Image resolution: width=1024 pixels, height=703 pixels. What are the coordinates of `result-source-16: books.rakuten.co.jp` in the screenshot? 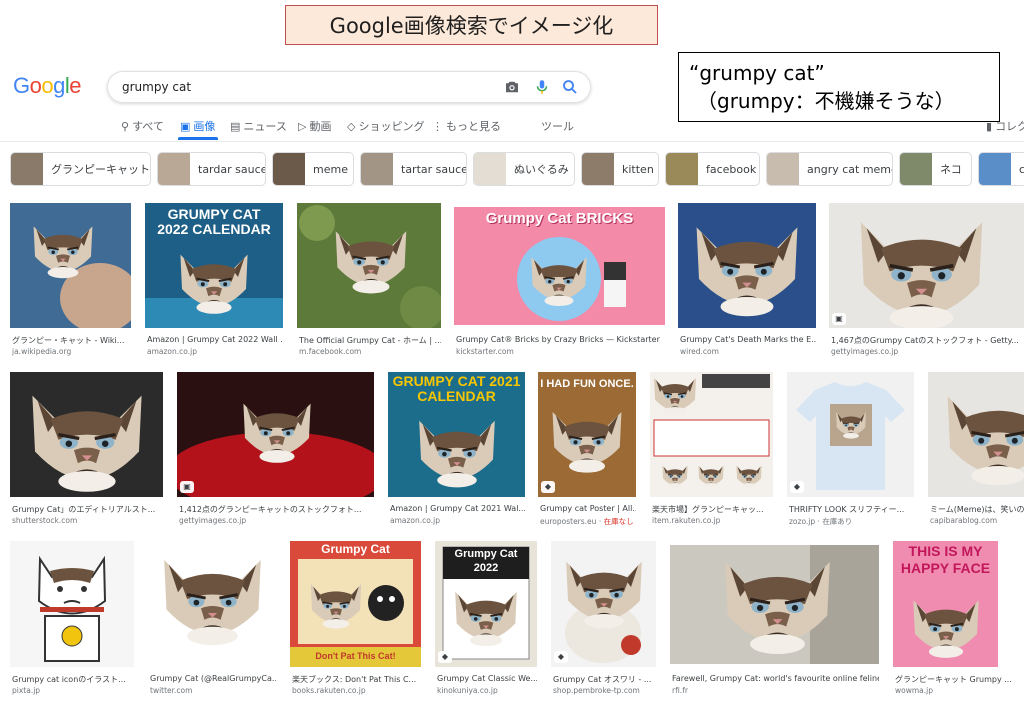 It's located at (356, 690).